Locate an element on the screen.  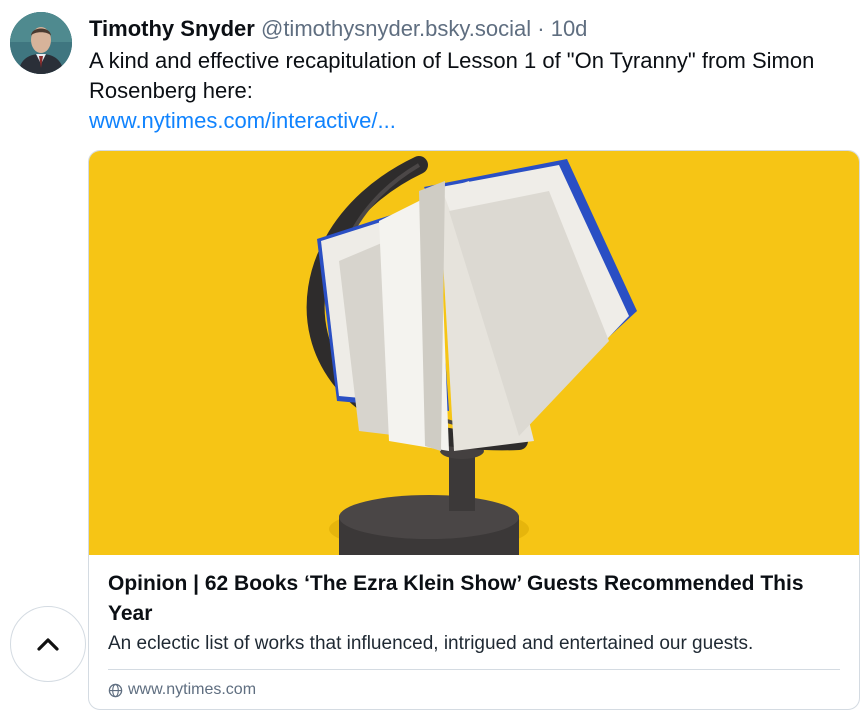
card-domain: www.nytimes.com is located at coordinates (182, 690).